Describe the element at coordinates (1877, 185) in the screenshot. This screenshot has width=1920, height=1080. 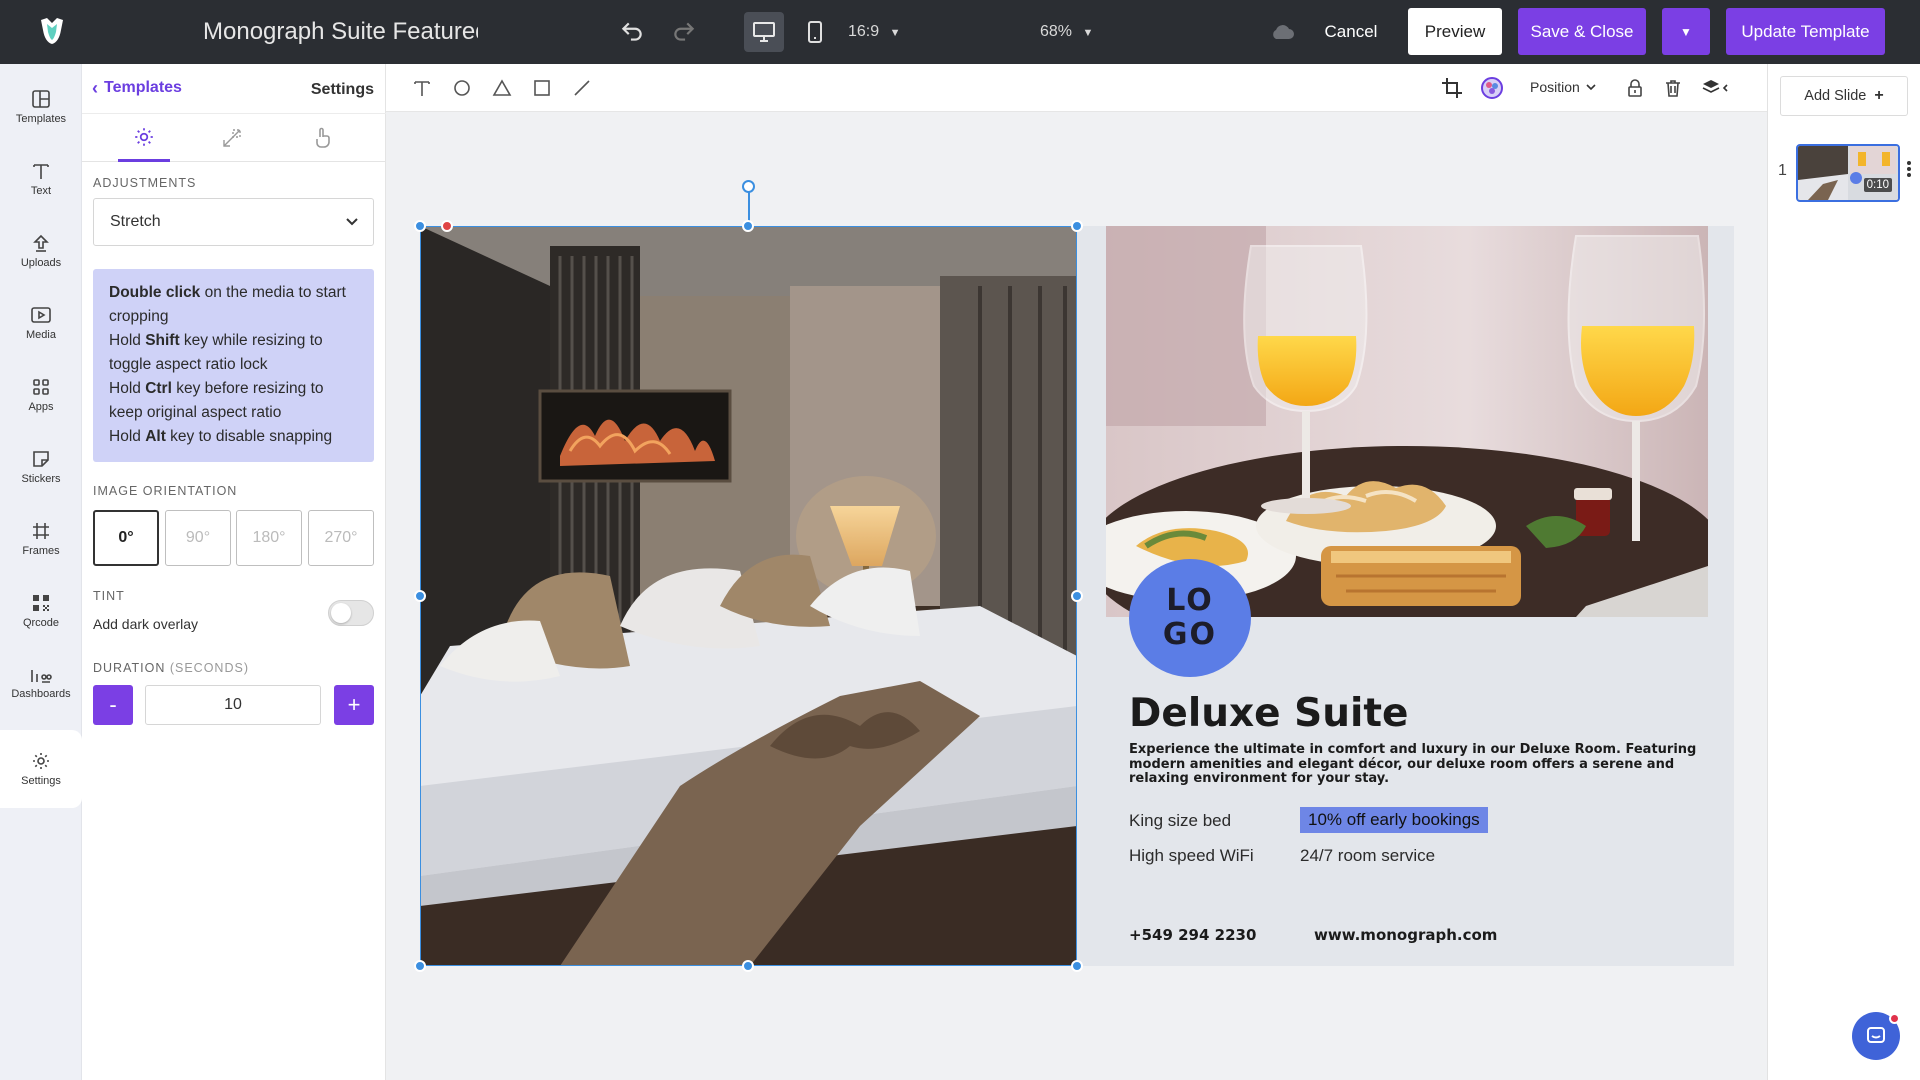
I see `slide-duration-badge: 0:10` at that location.